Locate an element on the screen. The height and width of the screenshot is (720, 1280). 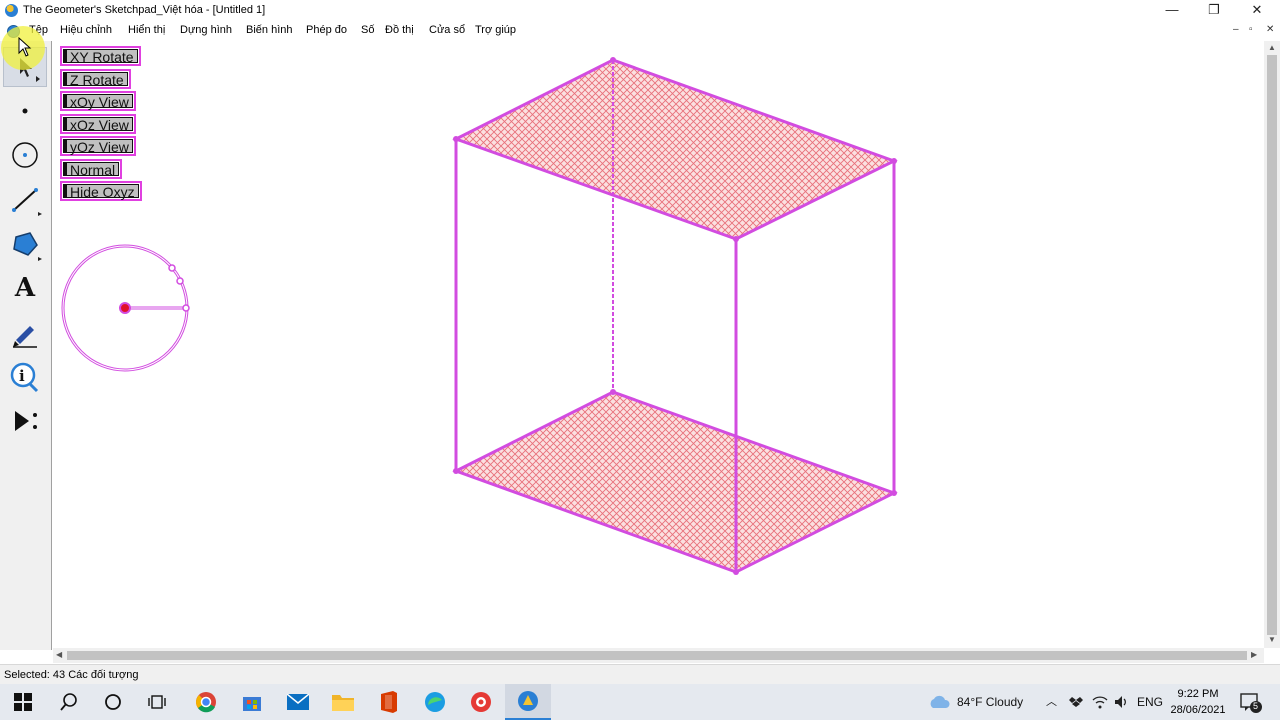
text-tool: A is located at coordinates (25, 288).